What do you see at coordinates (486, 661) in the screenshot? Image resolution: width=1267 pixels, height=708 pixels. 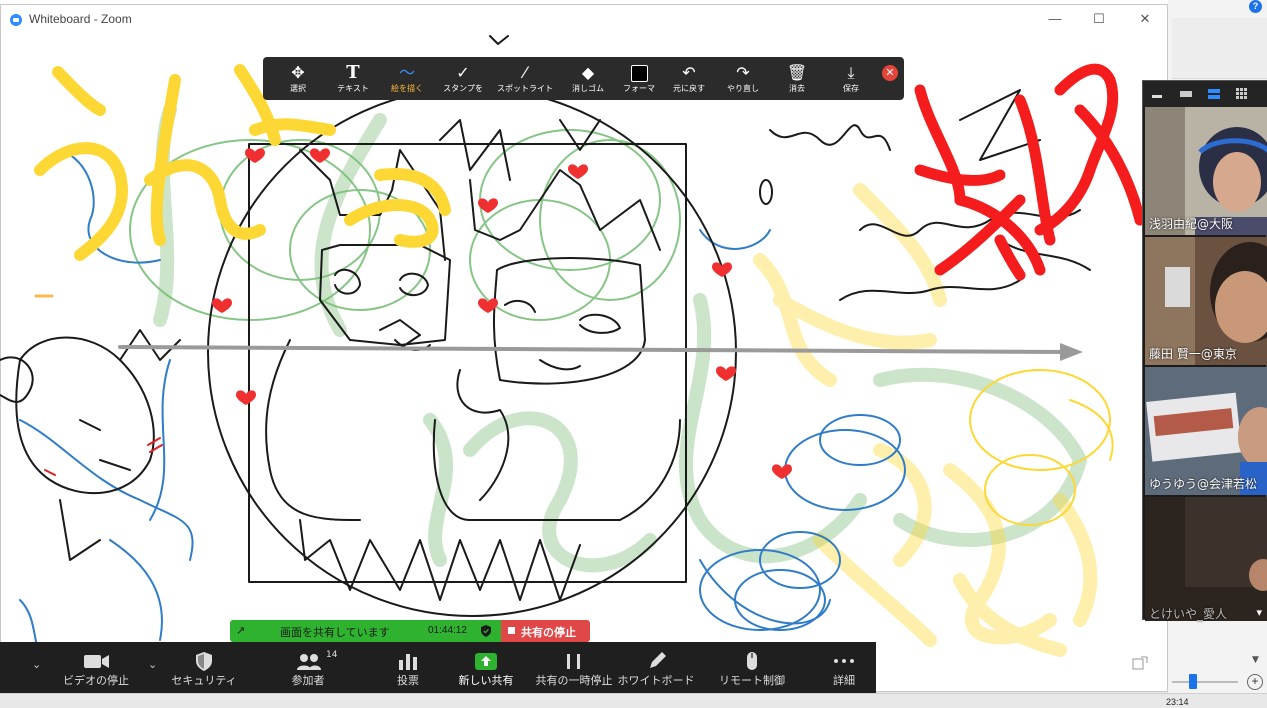 I see `share-arrow-icon` at bounding box center [486, 661].